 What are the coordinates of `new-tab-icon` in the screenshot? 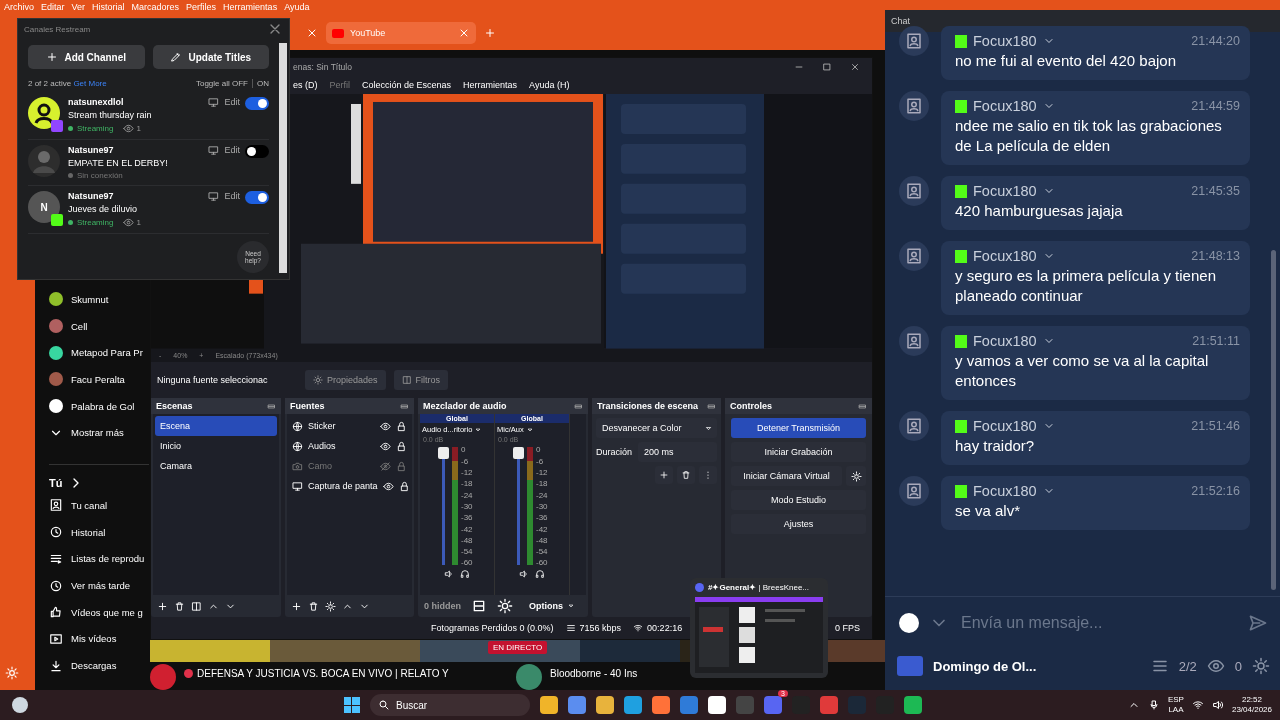 It's located at (490, 33).